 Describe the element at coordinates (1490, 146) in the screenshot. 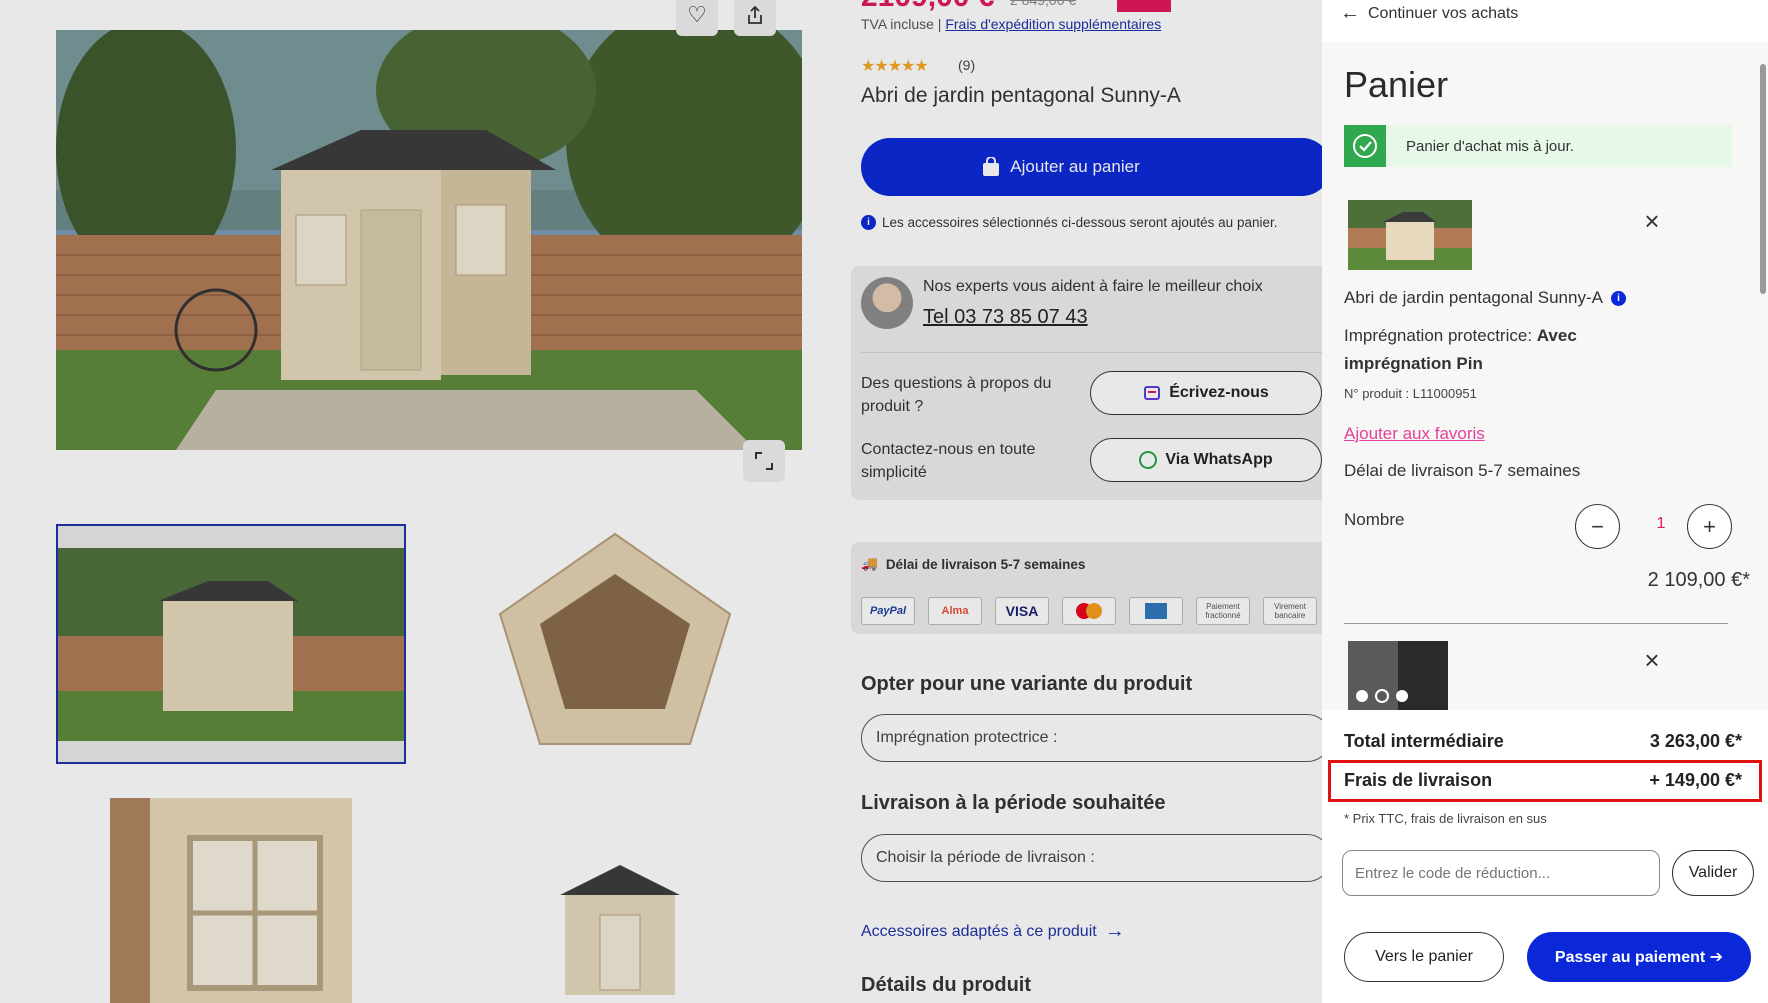

I see `toast-text: Panier d'achat mis à jour.` at that location.